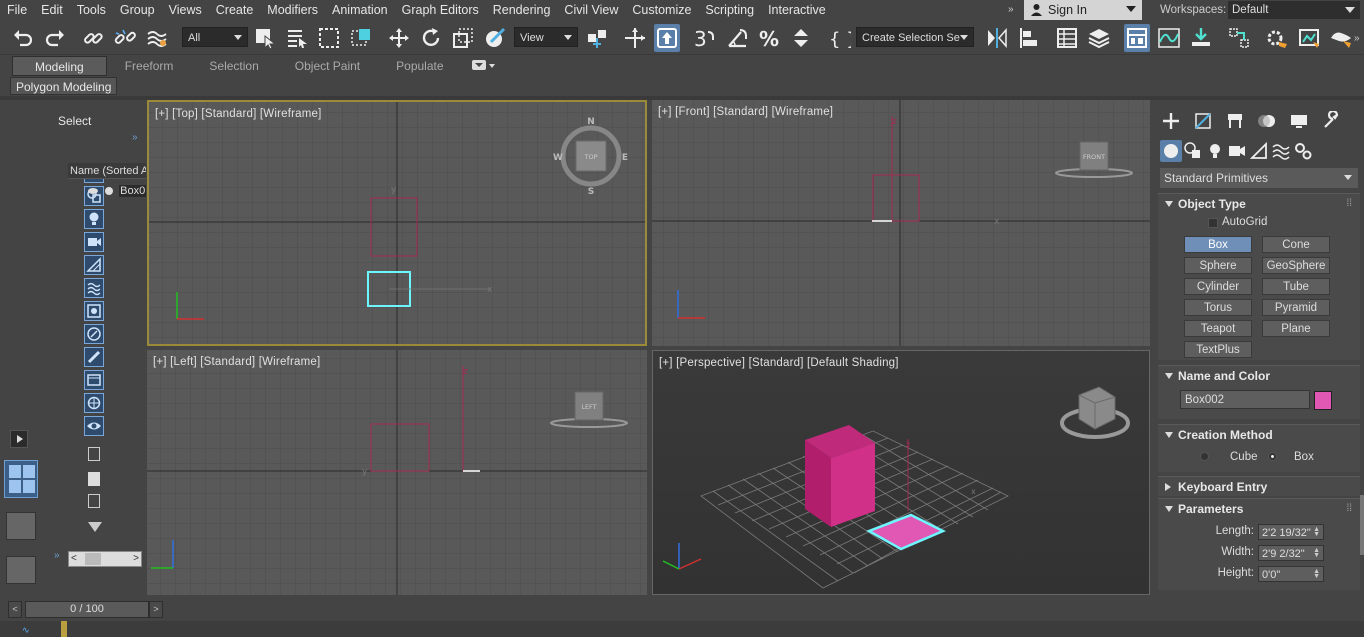  I want to click on toggle-scene-explorer-icon, so click(1067, 38).